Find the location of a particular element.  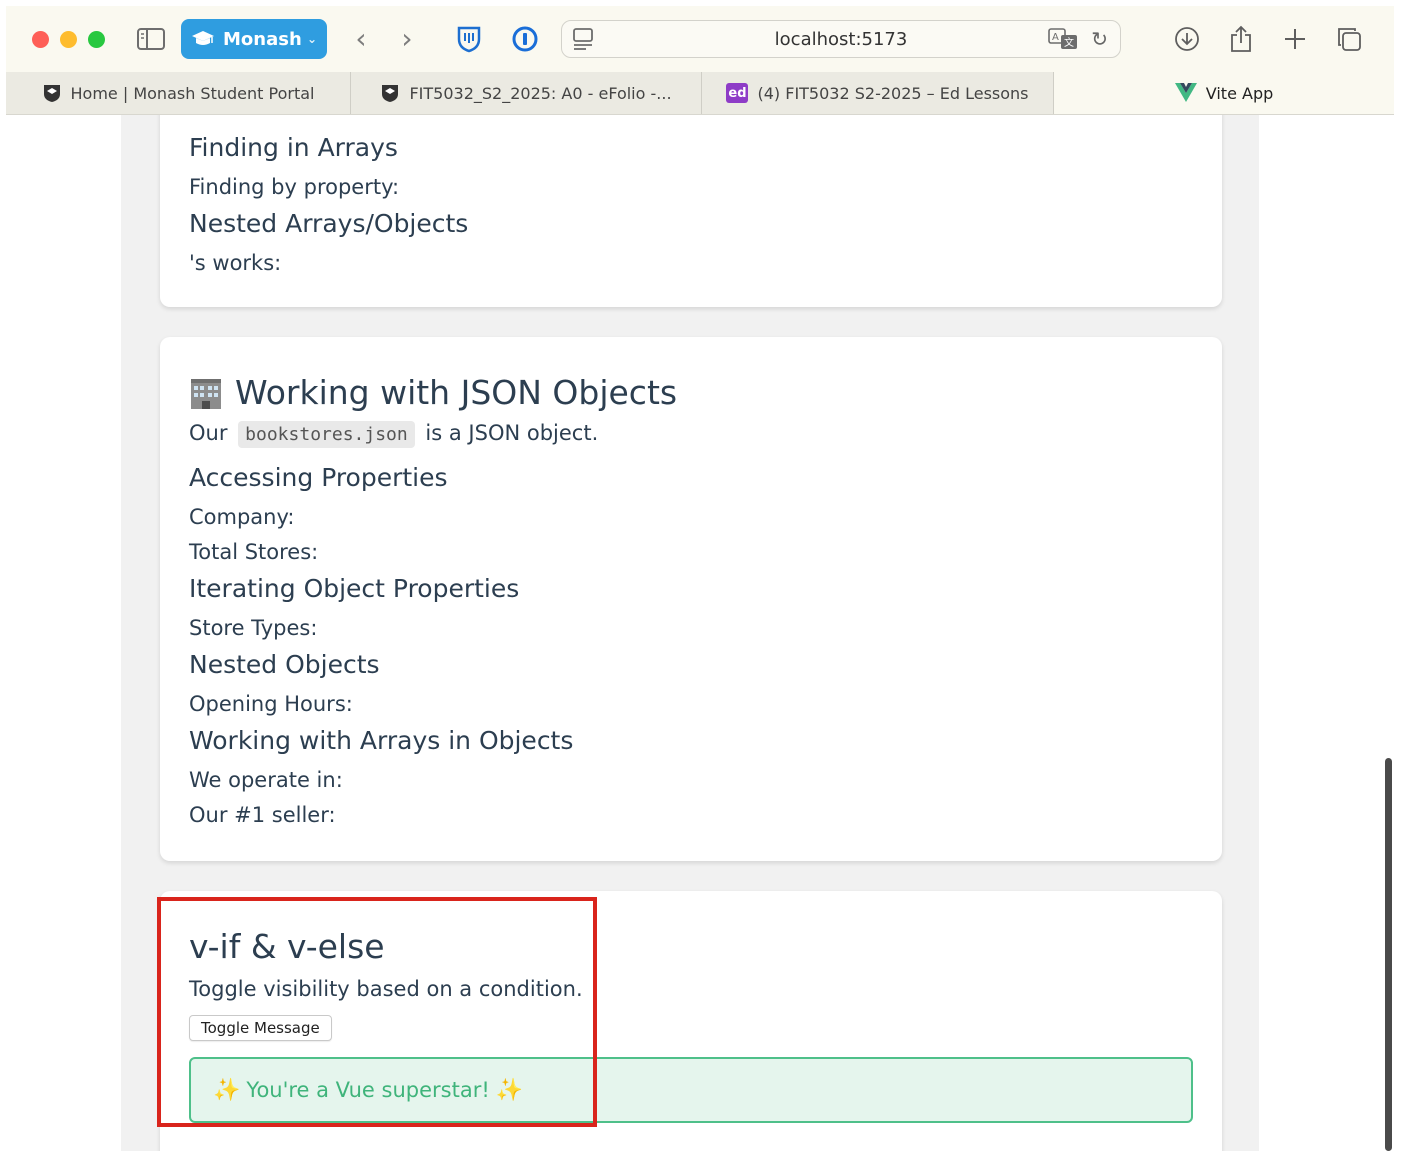

graduation-cap-icon is located at coordinates (203, 39).